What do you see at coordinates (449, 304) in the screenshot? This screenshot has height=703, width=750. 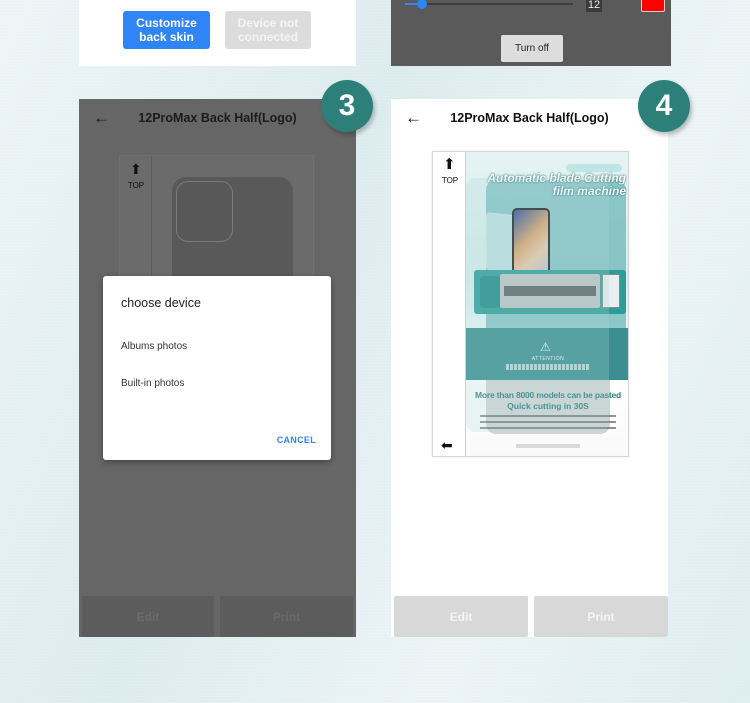 I see `orientation-strip: ⬆ TOP ⬅` at bounding box center [449, 304].